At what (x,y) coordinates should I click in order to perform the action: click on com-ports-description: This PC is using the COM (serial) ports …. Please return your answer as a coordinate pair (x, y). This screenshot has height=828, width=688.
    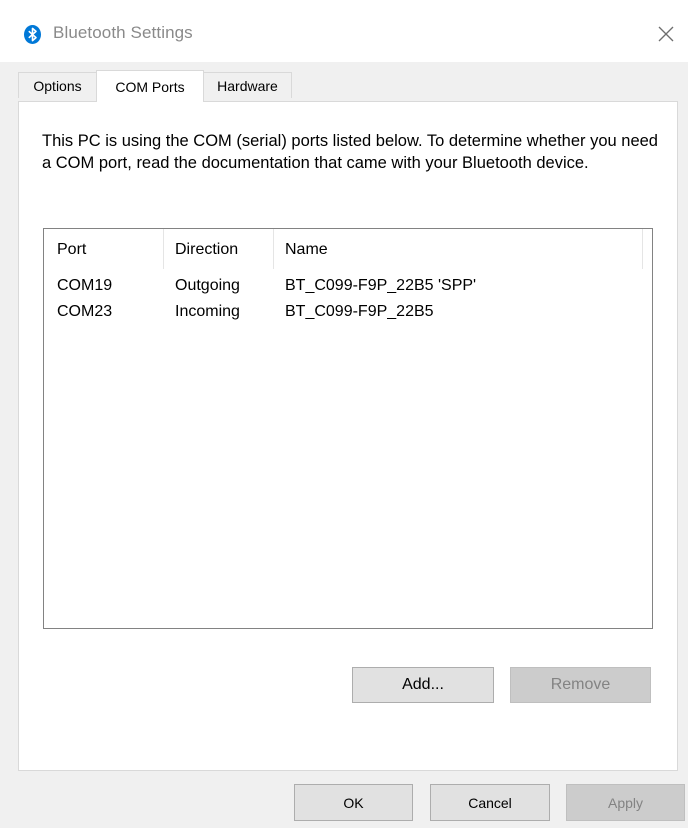
    Looking at the image, I should click on (350, 152).